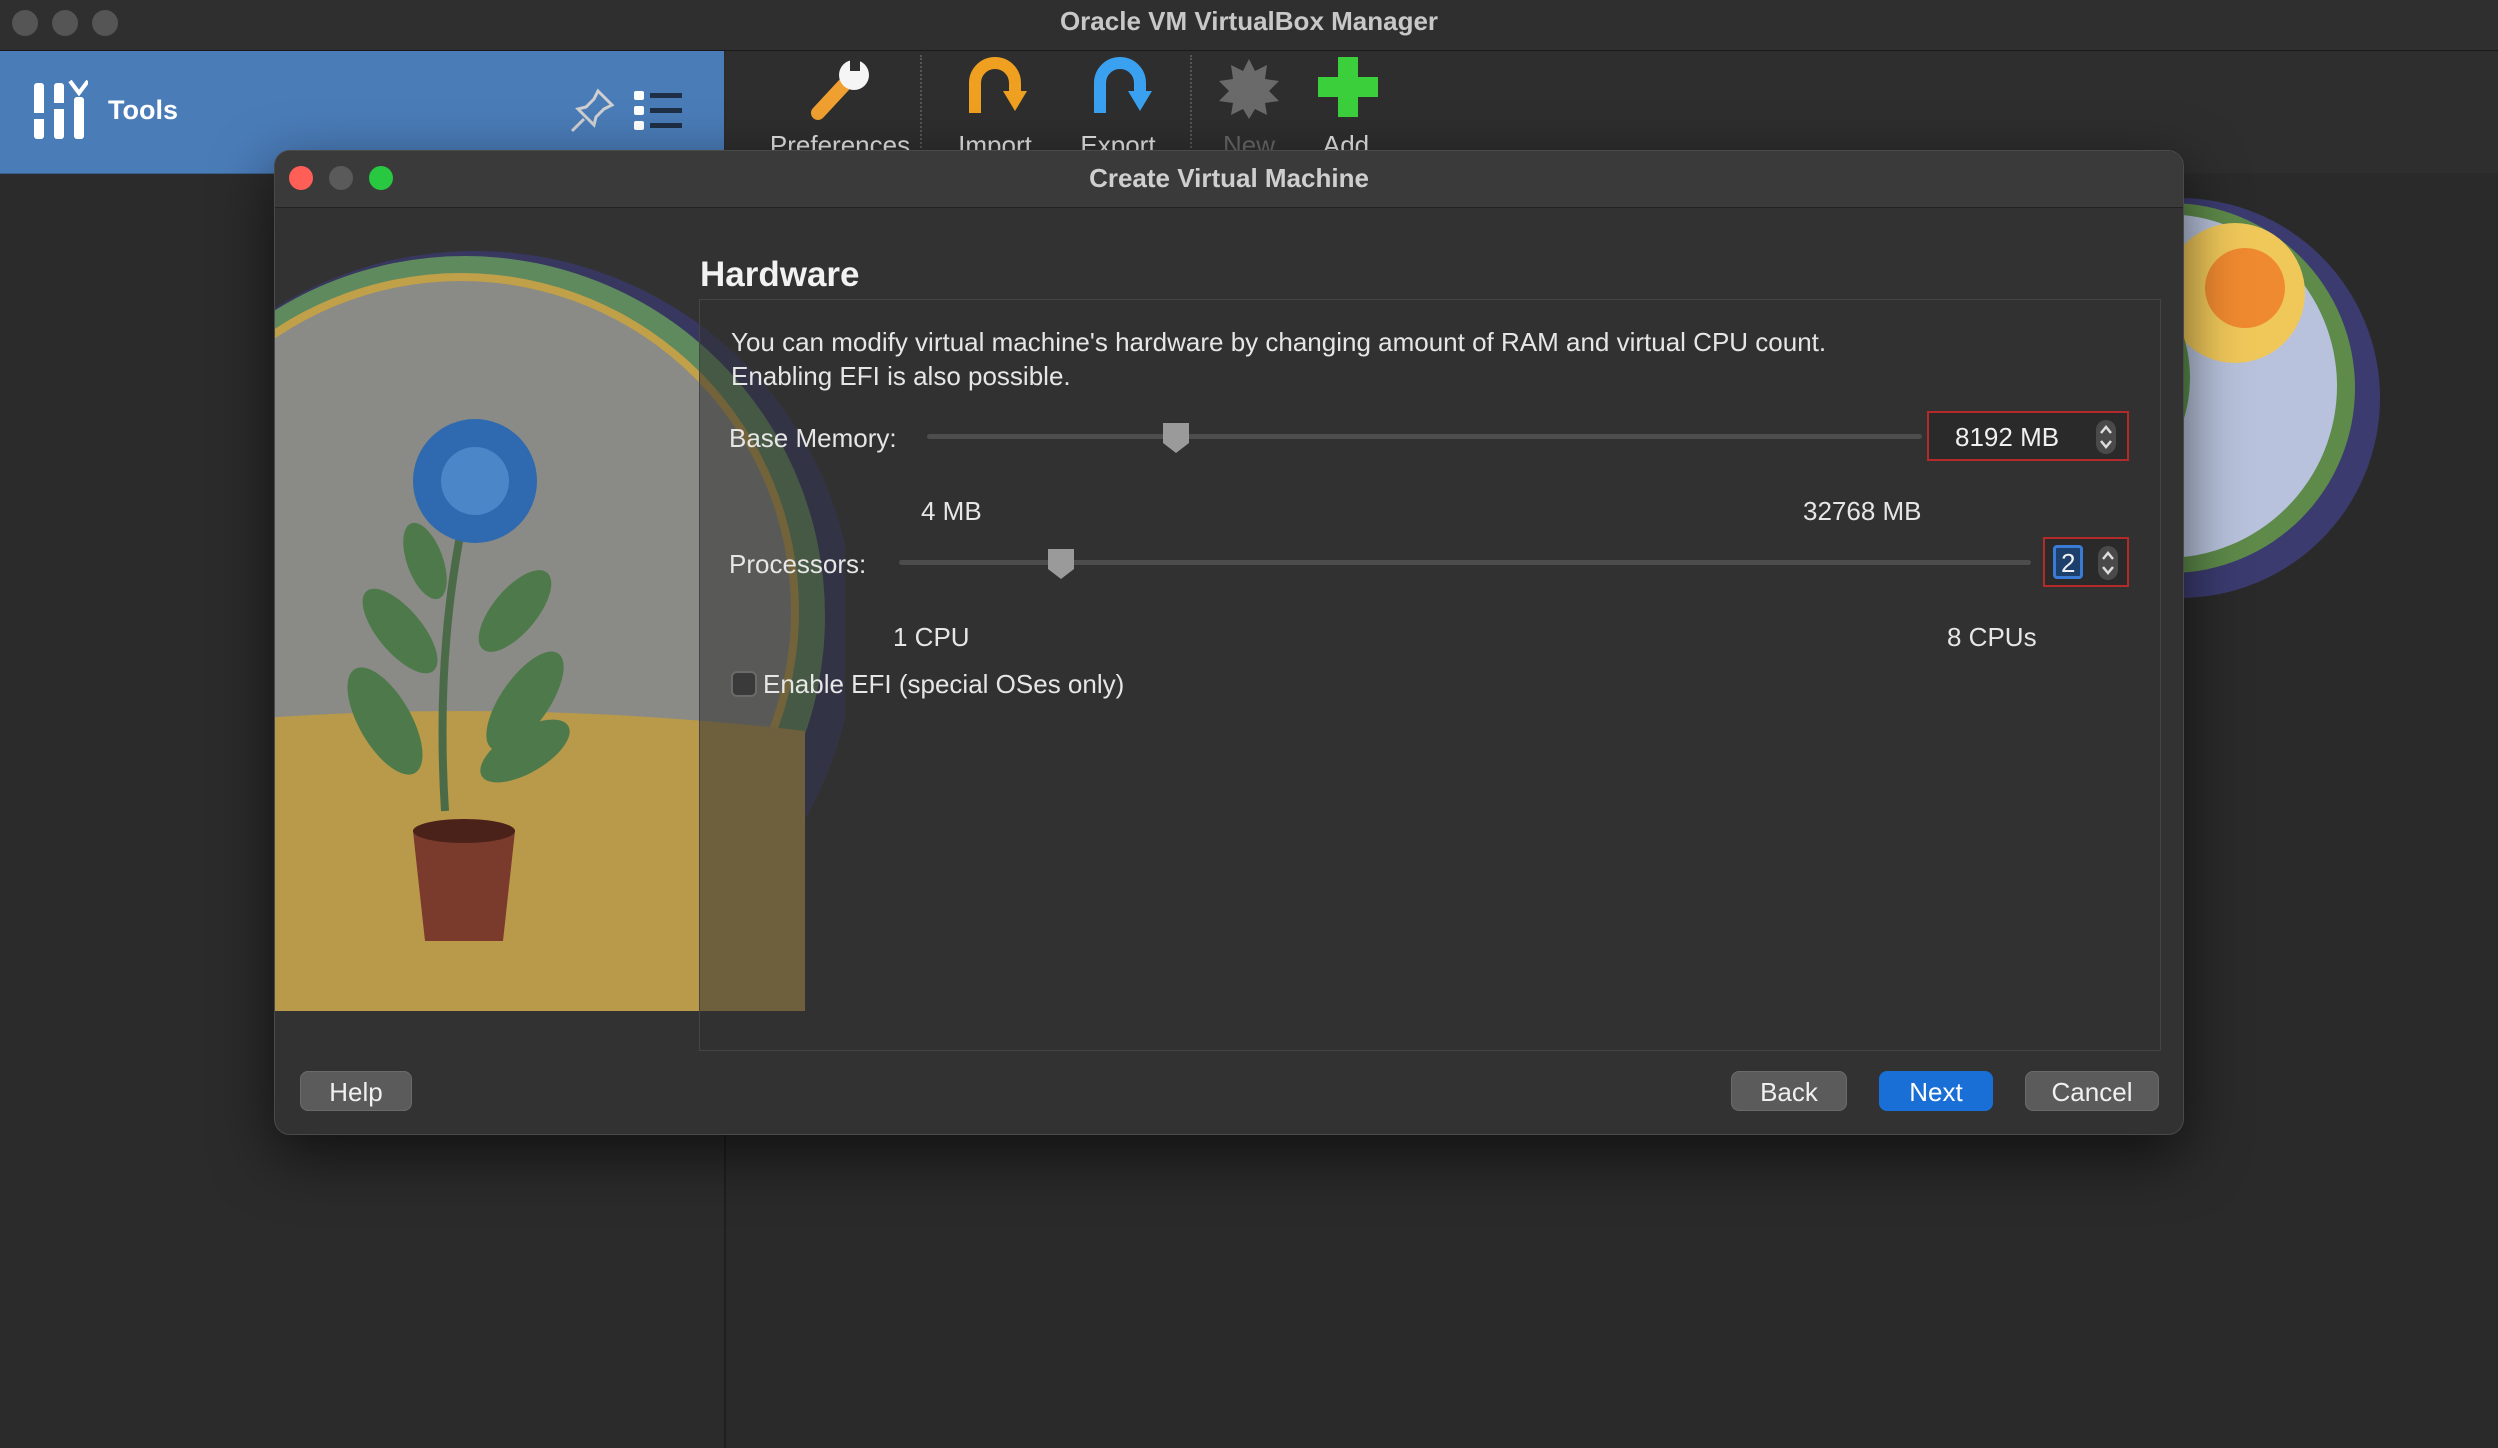 Image resolution: width=2498 pixels, height=1448 pixels. What do you see at coordinates (1249, 21) in the screenshot?
I see `window-title: Oracle VM VirtualBox Manager` at bounding box center [1249, 21].